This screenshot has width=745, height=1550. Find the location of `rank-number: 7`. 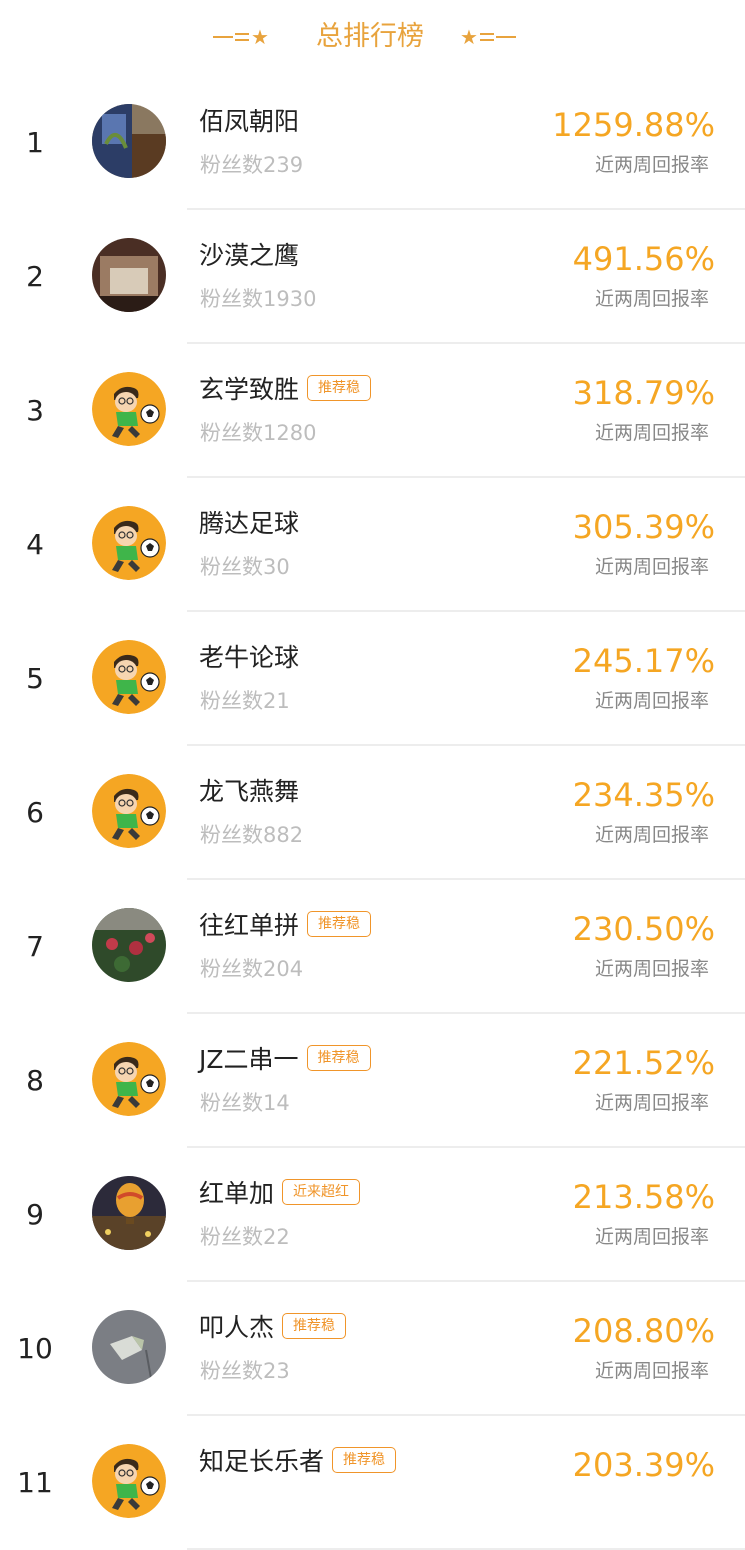

rank-number: 7 is located at coordinates (35, 946).